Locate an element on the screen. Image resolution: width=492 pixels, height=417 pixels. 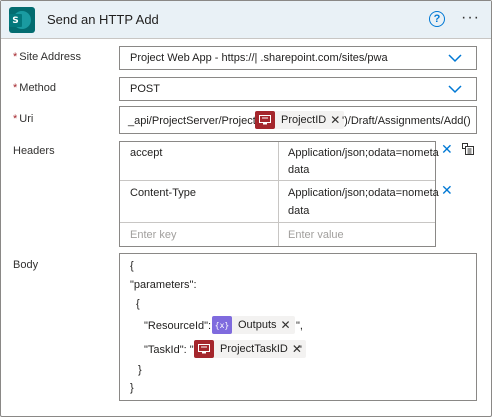
header-key-content-type: Content-Type is located at coordinates (163, 193).